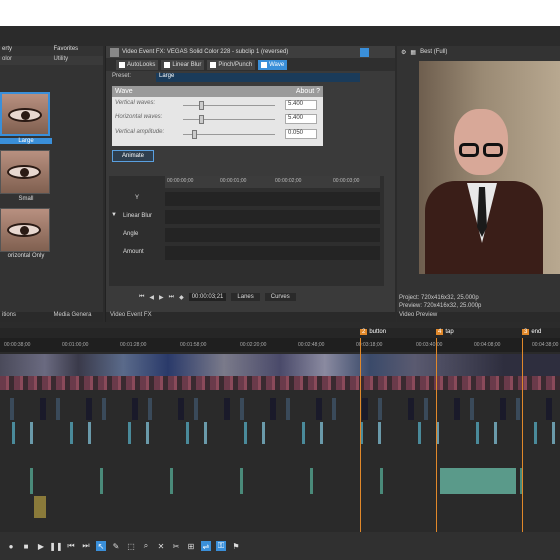 The image size is (560, 560). I want to click on audio-track, so click(280, 507).